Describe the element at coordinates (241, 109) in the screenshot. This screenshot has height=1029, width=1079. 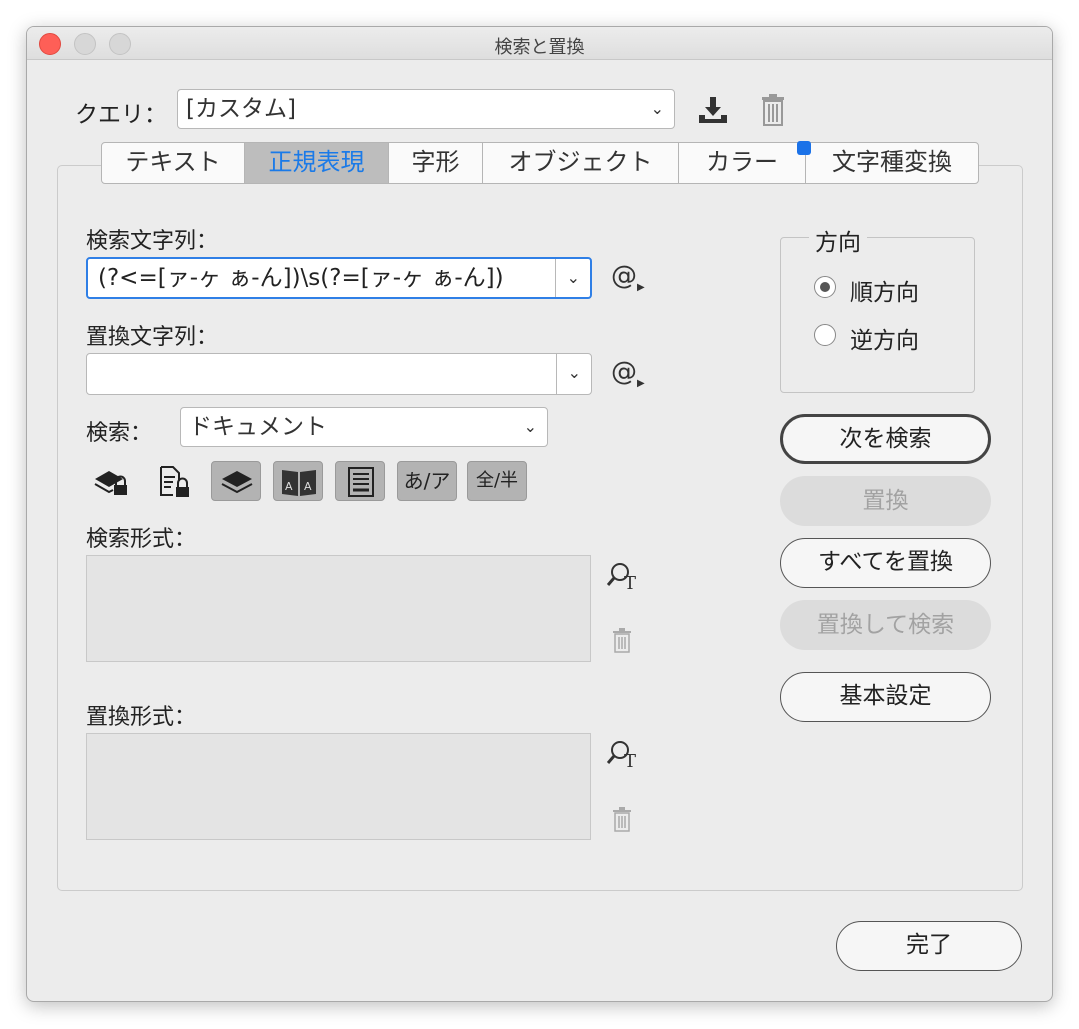
I see `query-value: [カスタム]` at that location.